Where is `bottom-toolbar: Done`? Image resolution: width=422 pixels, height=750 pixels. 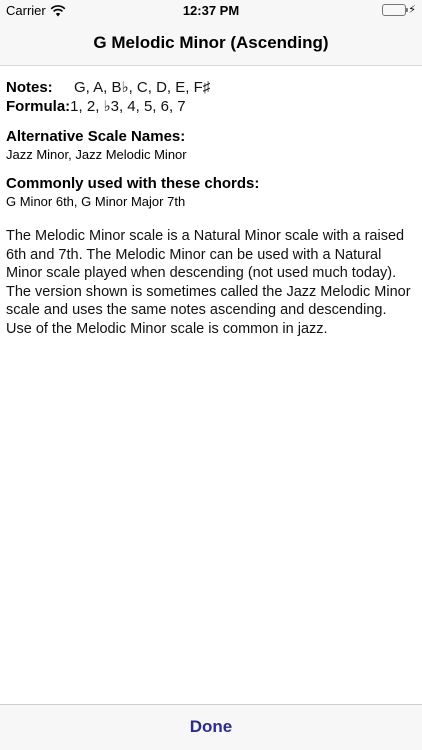 bottom-toolbar: Done is located at coordinates (211, 727).